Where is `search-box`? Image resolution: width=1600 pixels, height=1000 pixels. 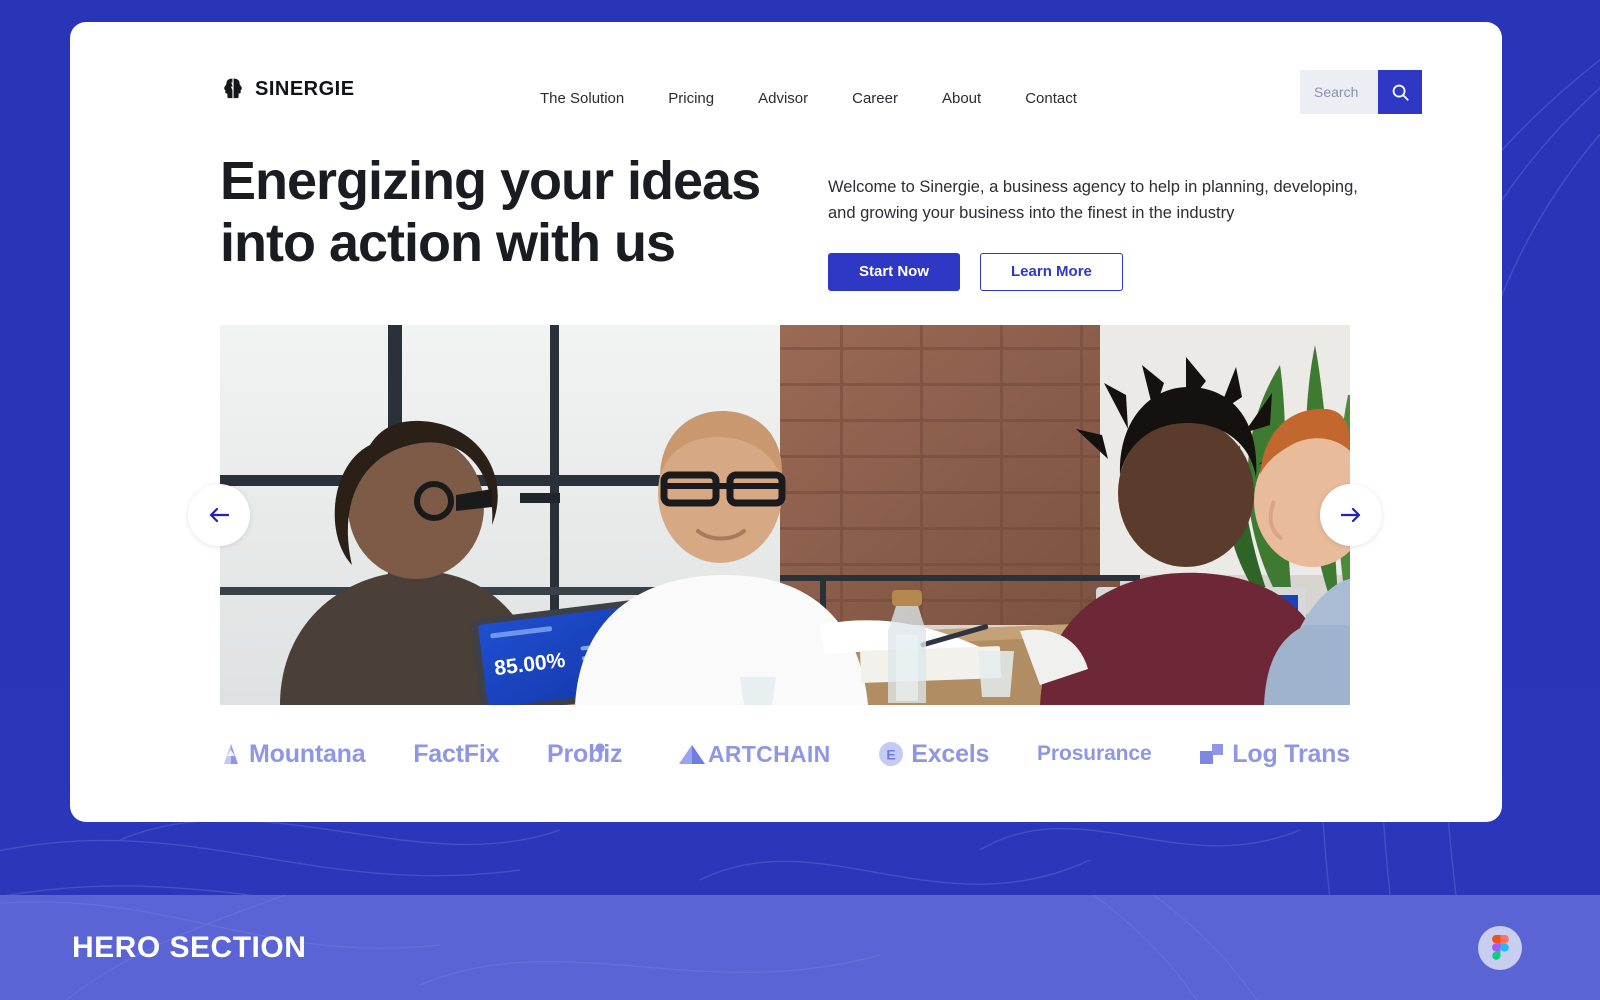 search-box is located at coordinates (1361, 92).